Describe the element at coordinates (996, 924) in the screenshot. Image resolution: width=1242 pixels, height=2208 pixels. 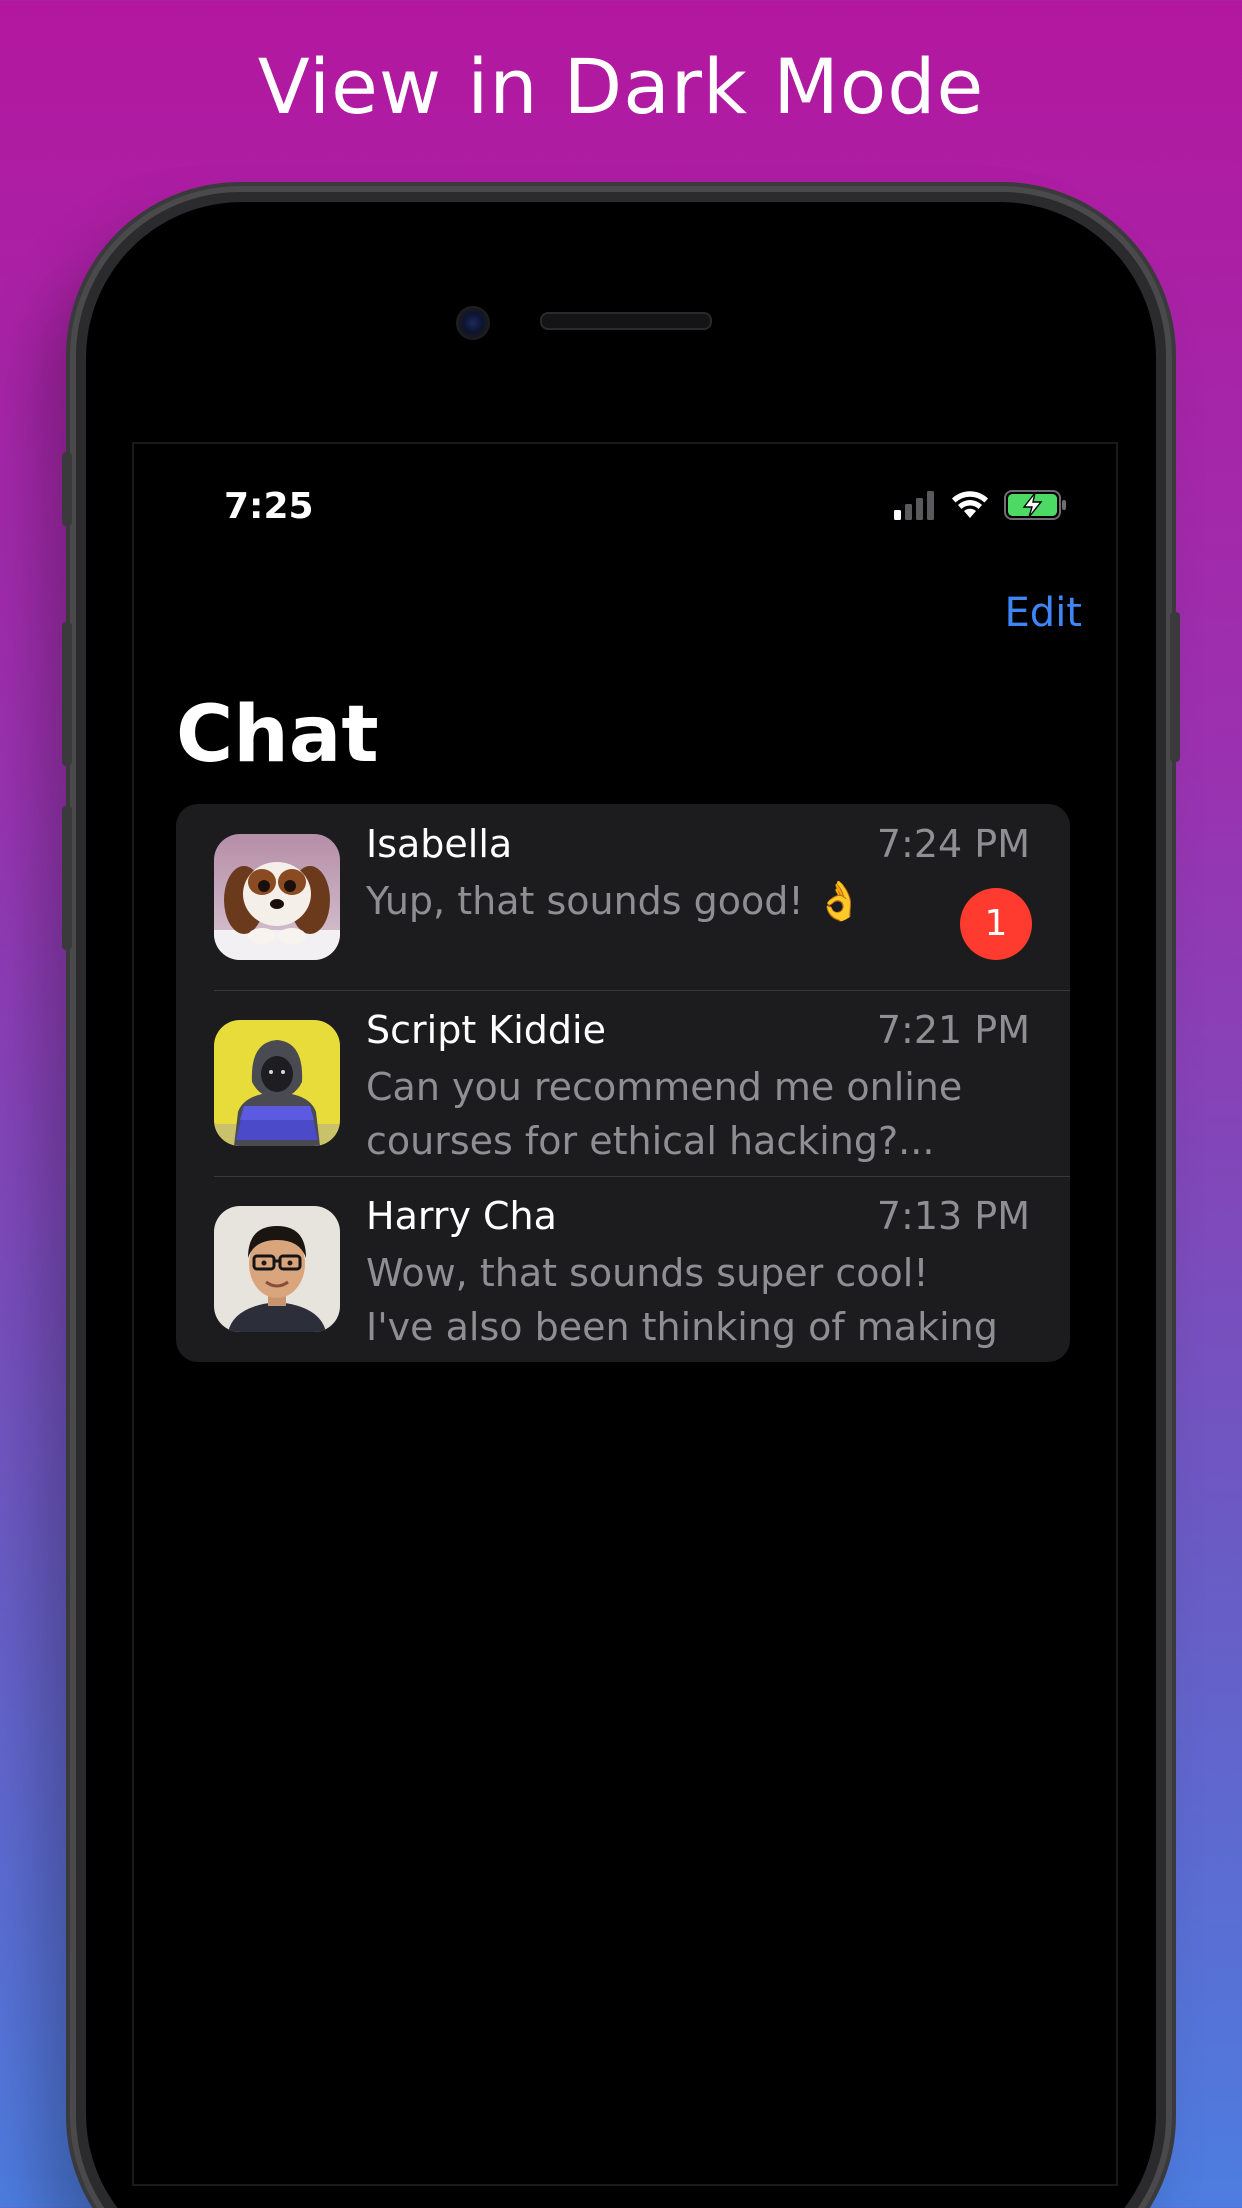
I see `unread-badge: 1` at that location.